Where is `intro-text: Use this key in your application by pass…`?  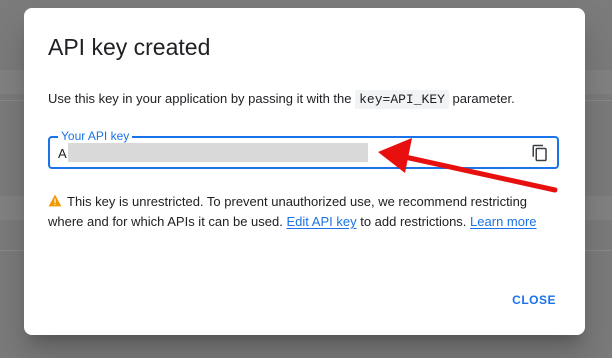
intro-text: Use this key in your application by pass… is located at coordinates (202, 98).